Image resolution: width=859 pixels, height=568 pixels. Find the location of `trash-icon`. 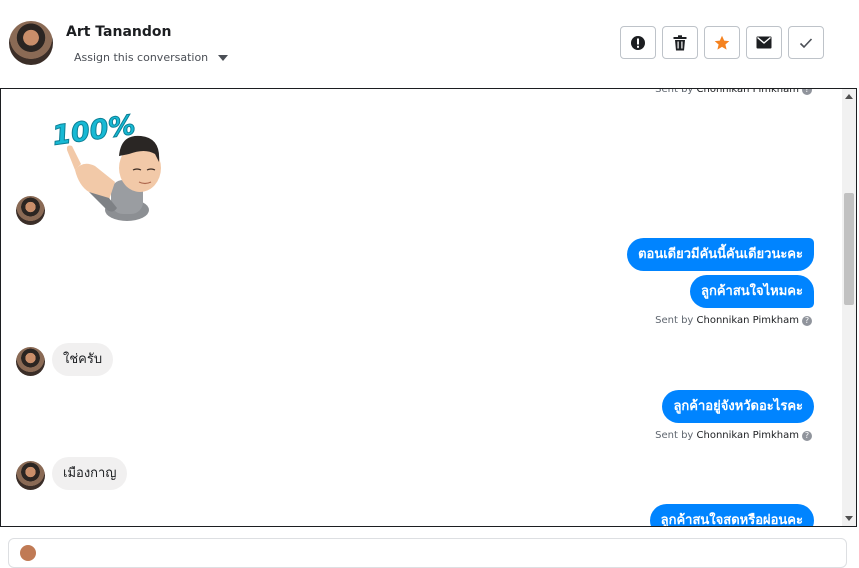

trash-icon is located at coordinates (680, 42).